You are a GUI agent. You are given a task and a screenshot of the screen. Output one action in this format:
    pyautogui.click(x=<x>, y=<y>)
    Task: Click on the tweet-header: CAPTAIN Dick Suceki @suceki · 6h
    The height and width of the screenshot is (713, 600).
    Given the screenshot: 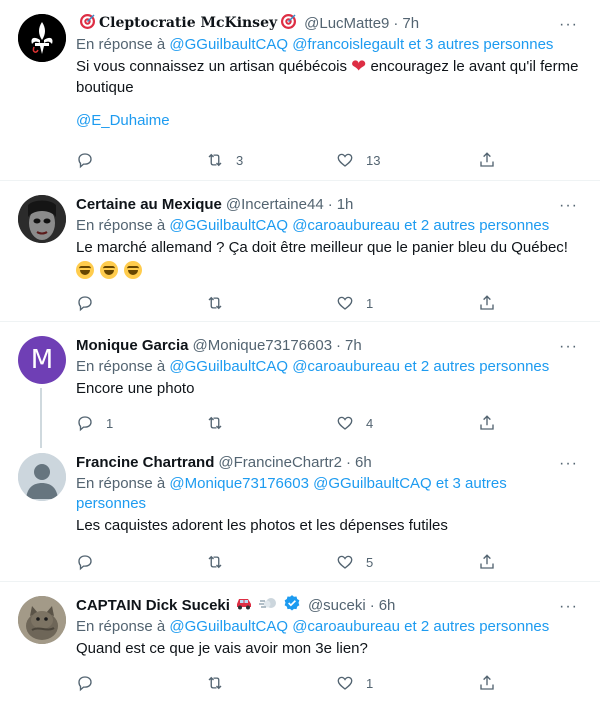 What is the action you would take?
    pyautogui.click(x=330, y=605)
    